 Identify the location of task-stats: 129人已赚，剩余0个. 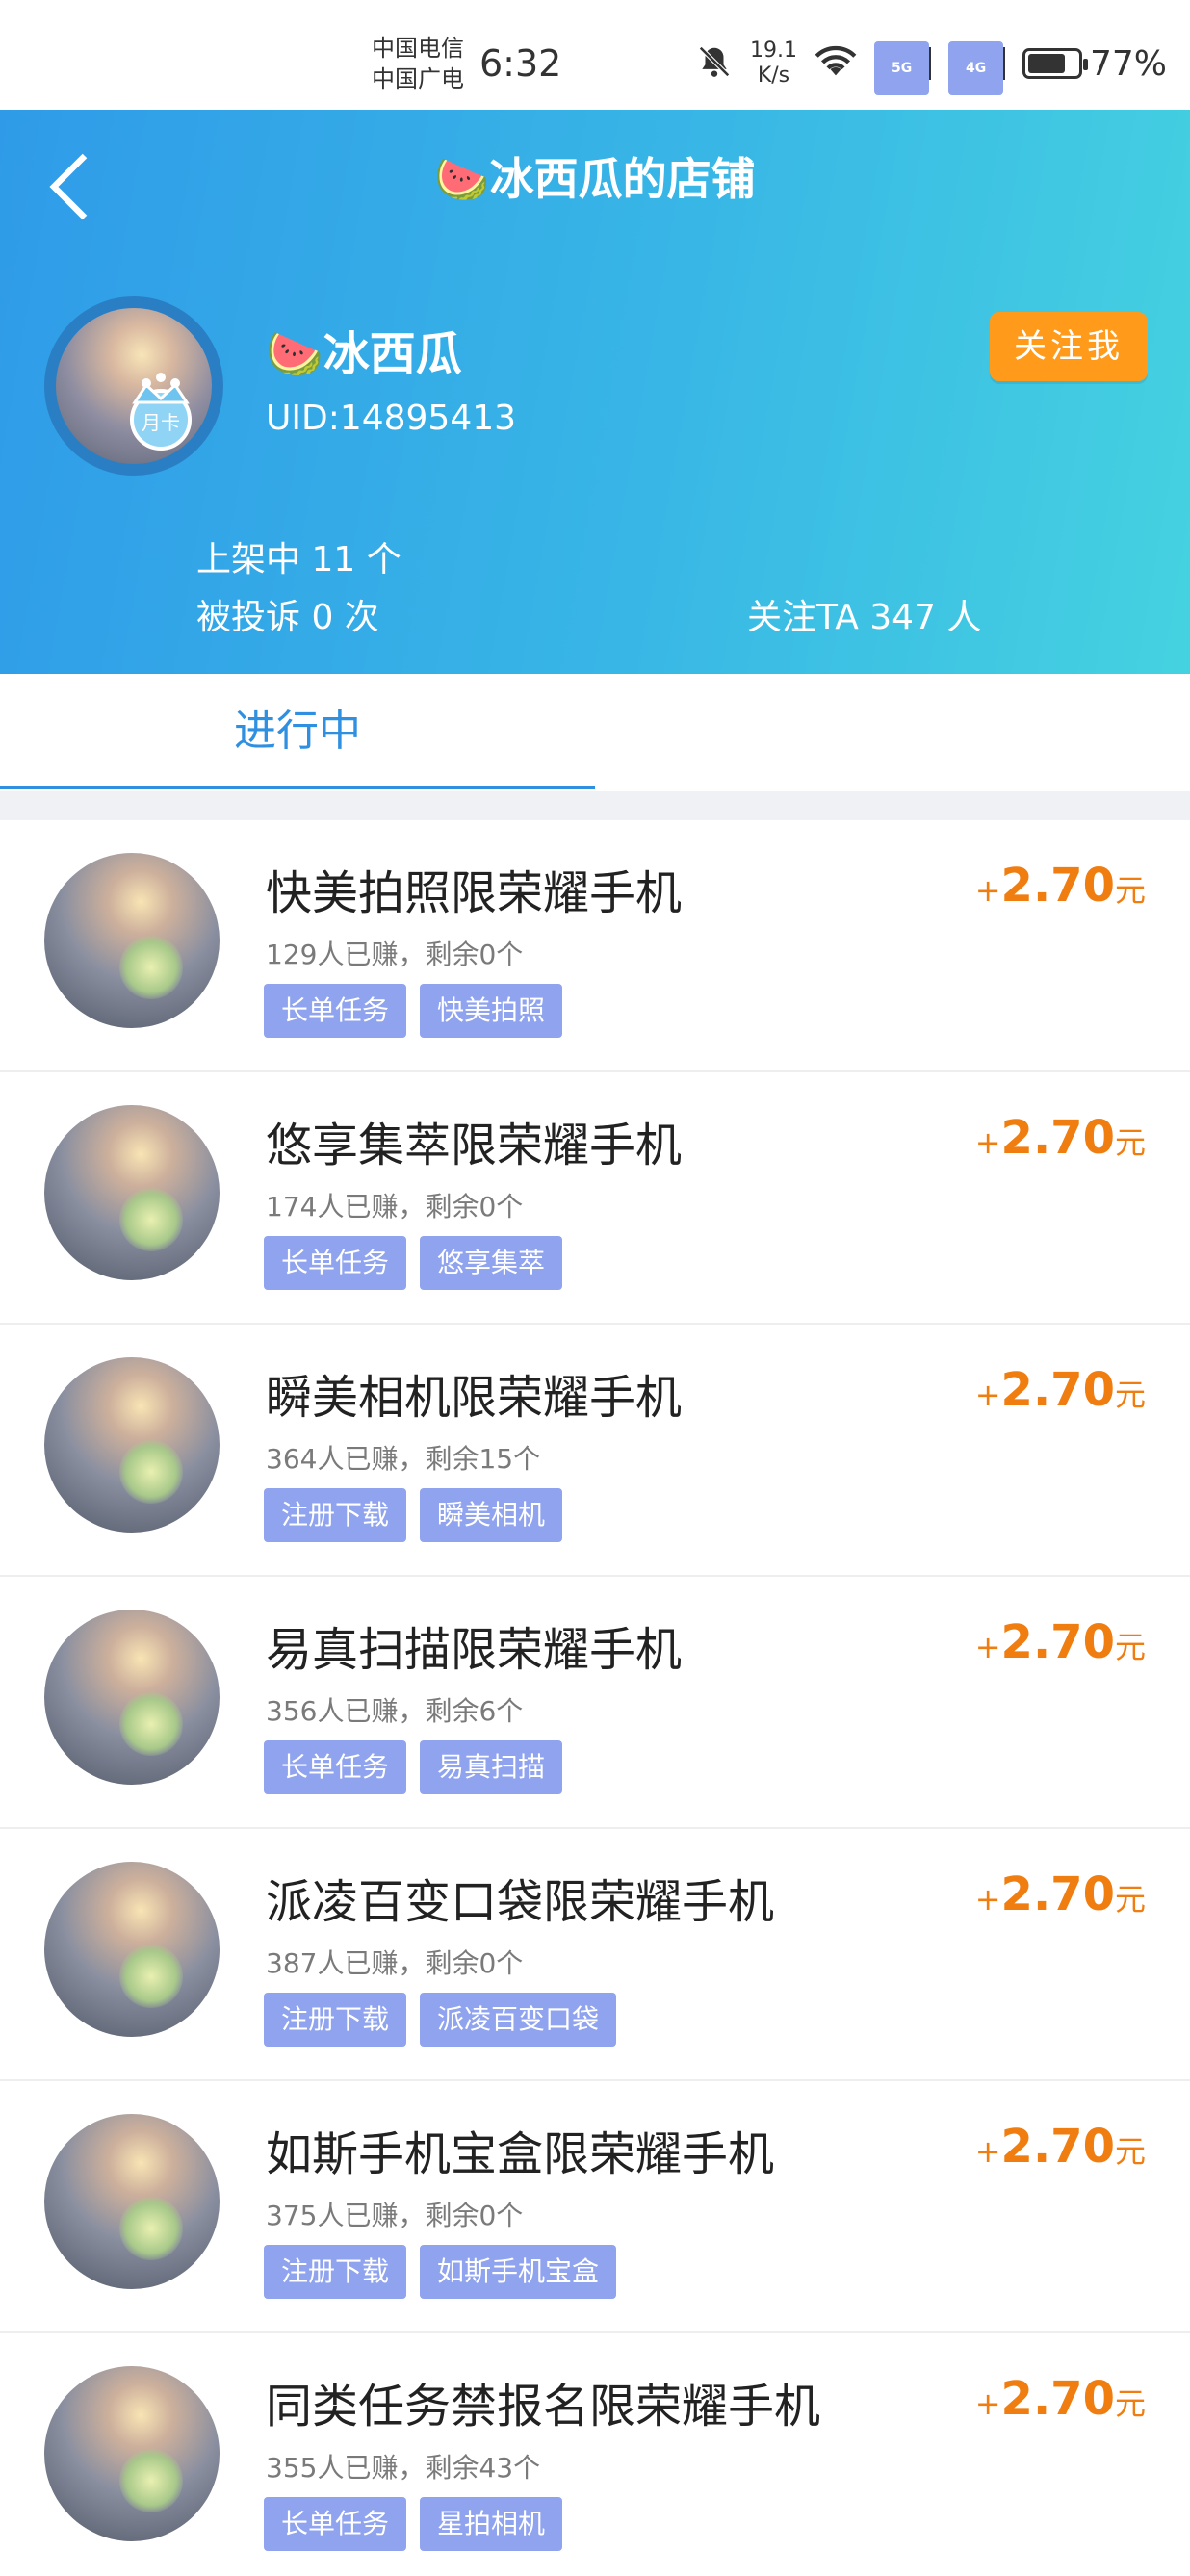
(395, 954).